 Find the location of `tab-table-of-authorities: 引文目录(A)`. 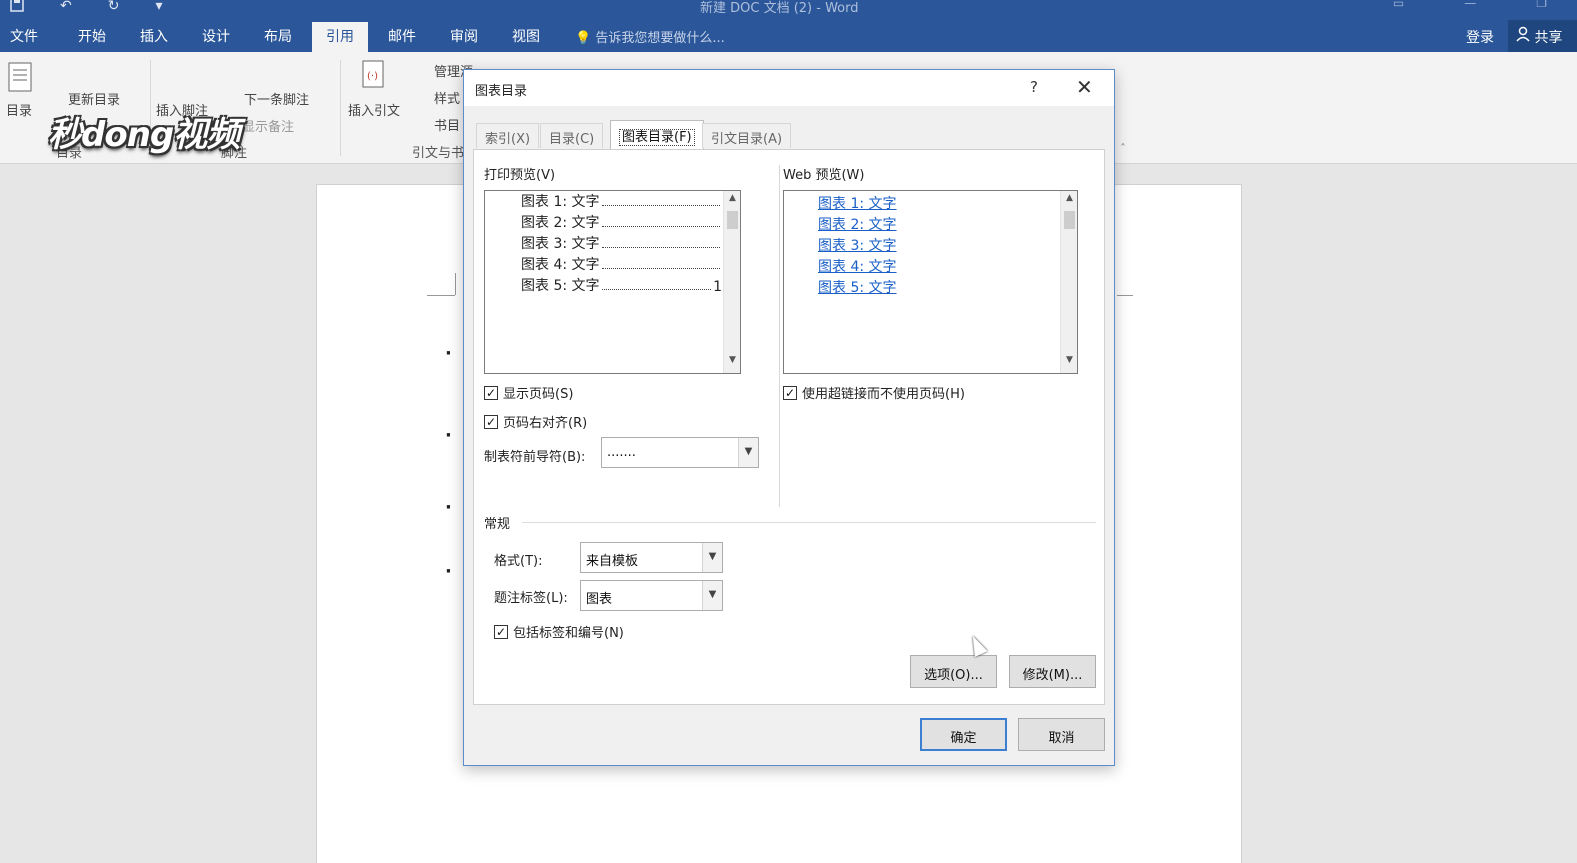

tab-table-of-authorities: 引文目录(A) is located at coordinates (747, 135).